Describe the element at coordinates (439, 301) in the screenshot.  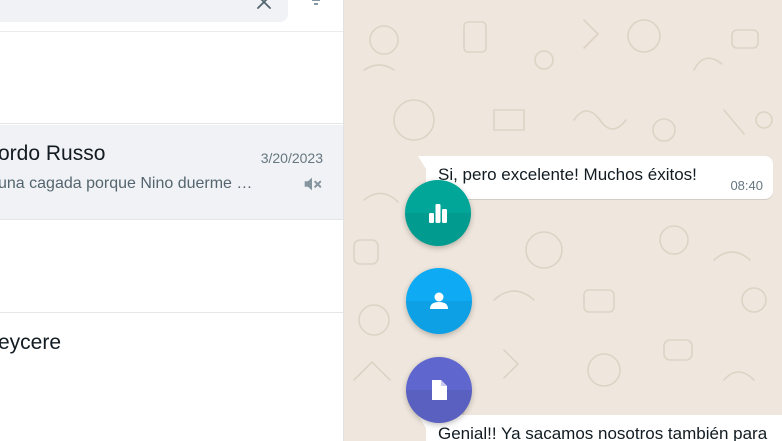
I see `attach-contact-button` at that location.